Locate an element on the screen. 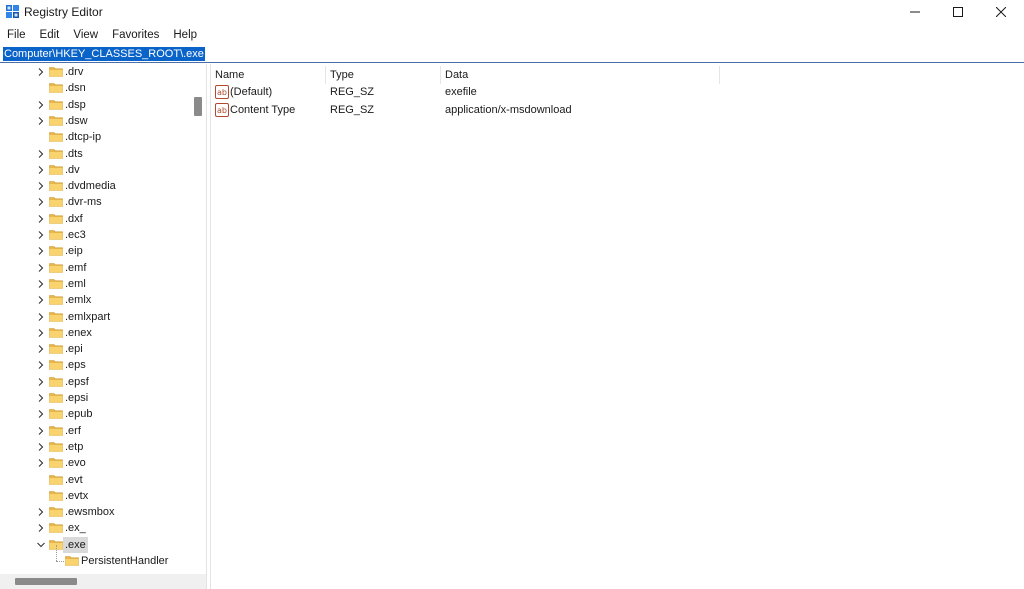  tree-item-label: .epsf is located at coordinates (77, 381).